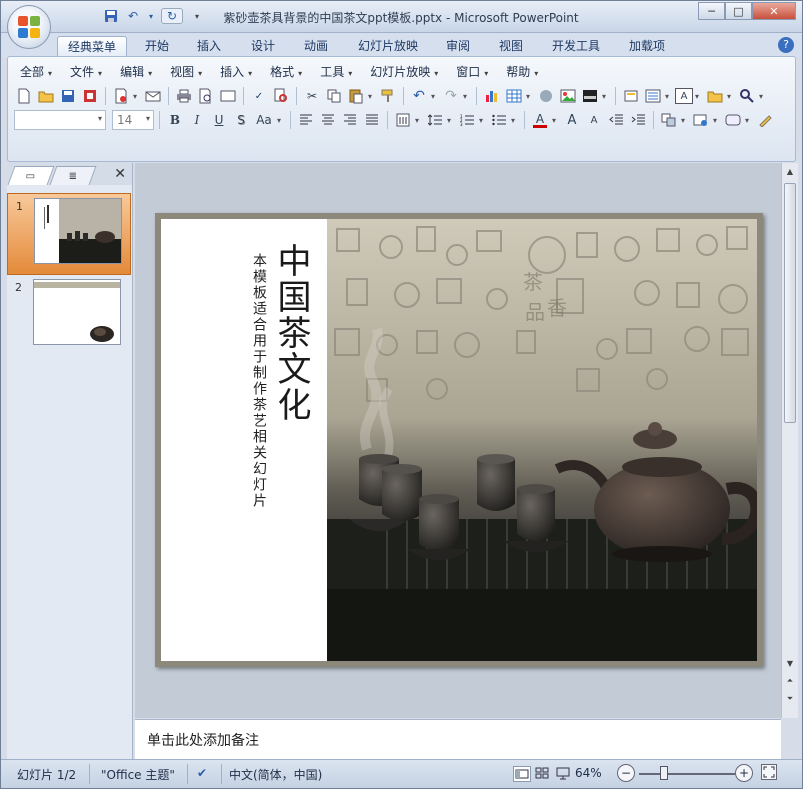  Describe the element at coordinates (540, 120) in the screenshot. I see `font-color-button: A` at that location.